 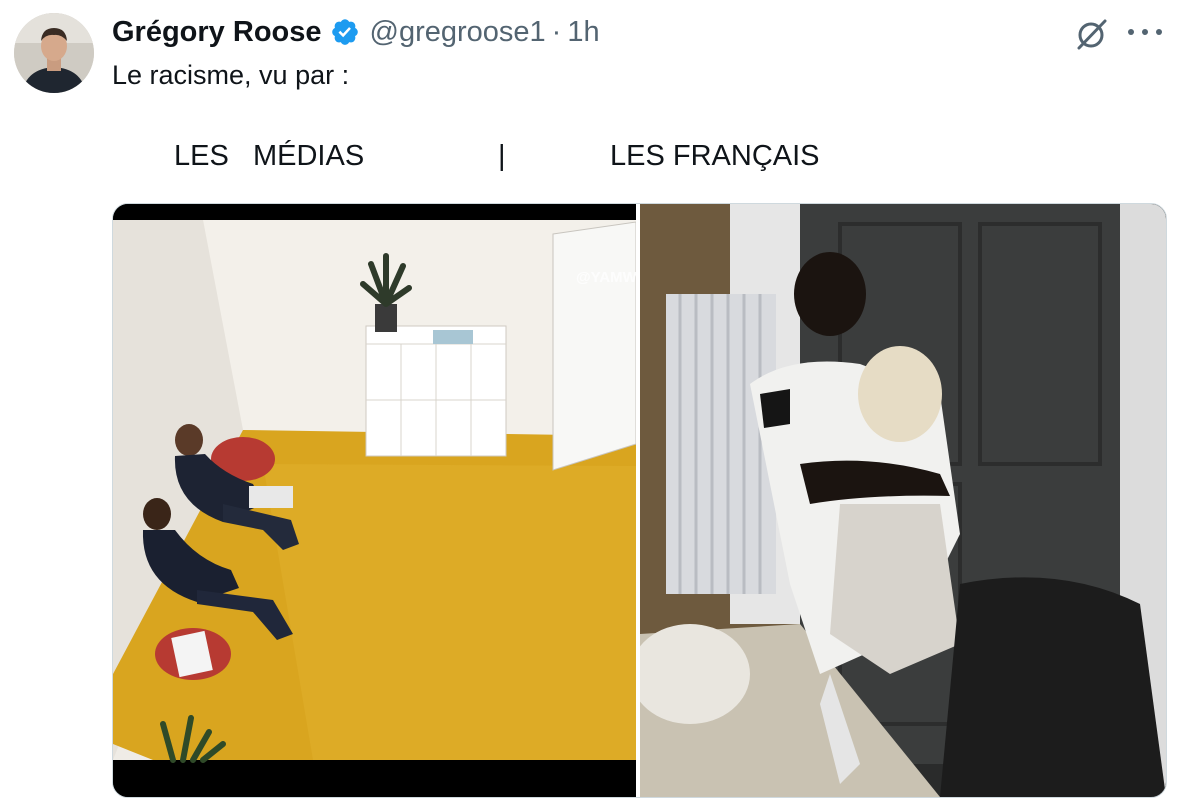 I want to click on caption-left: LES MÉDIAS, so click(x=269, y=156).